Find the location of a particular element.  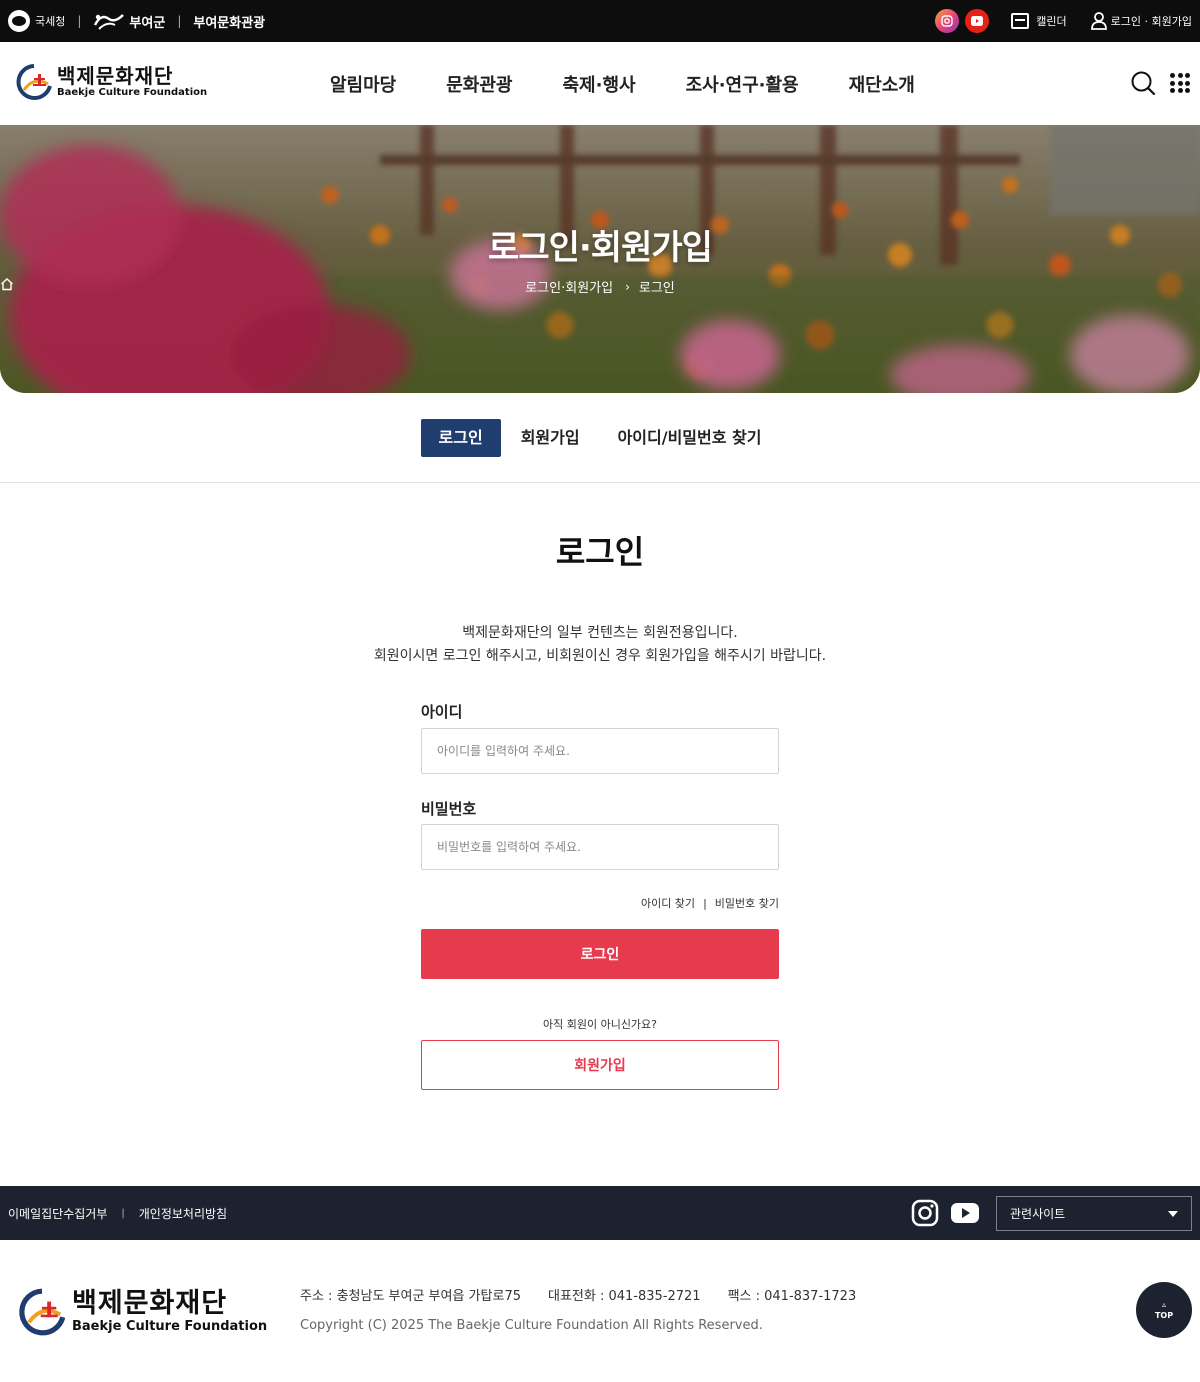

top-utility-bar: 국세청 | 부여군 | 부여문화관광 캘린더 로그인 · 회원가입 is located at coordinates (600, 21).